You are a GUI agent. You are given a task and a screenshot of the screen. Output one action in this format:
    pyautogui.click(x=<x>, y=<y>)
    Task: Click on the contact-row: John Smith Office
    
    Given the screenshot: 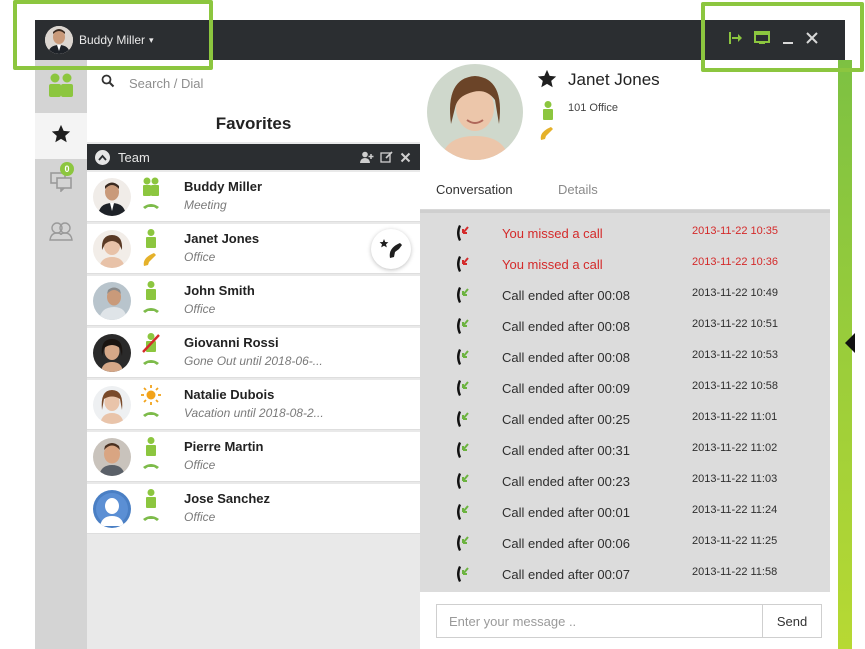 What is the action you would take?
    pyautogui.click(x=253, y=301)
    